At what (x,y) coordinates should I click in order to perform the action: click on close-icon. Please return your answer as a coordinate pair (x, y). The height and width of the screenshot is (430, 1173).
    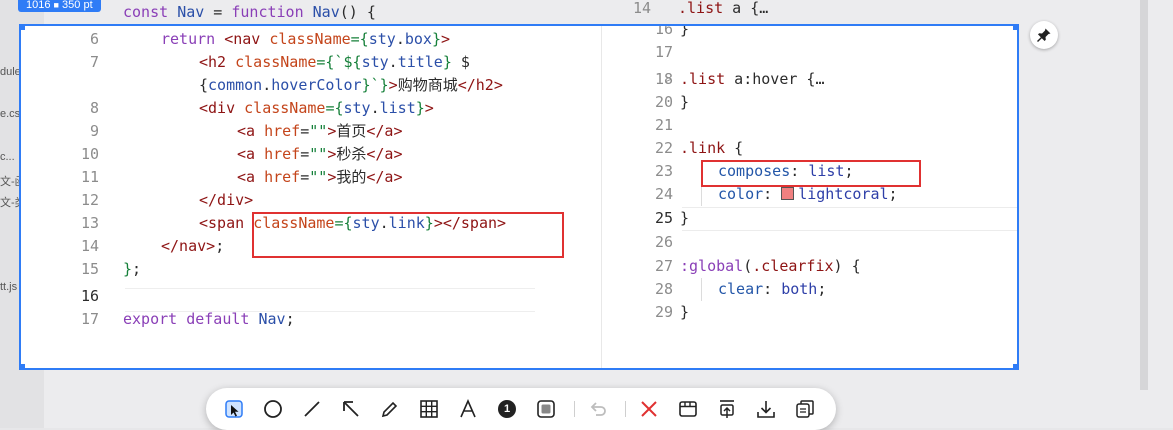
    Looking at the image, I should click on (649, 409).